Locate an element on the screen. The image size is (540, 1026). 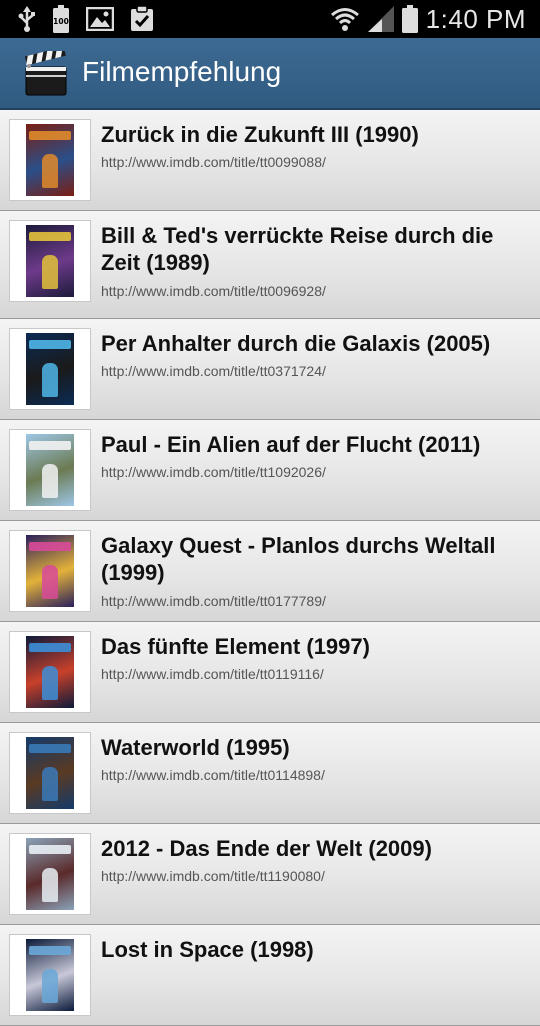
image-icon is located at coordinates (100, 19).